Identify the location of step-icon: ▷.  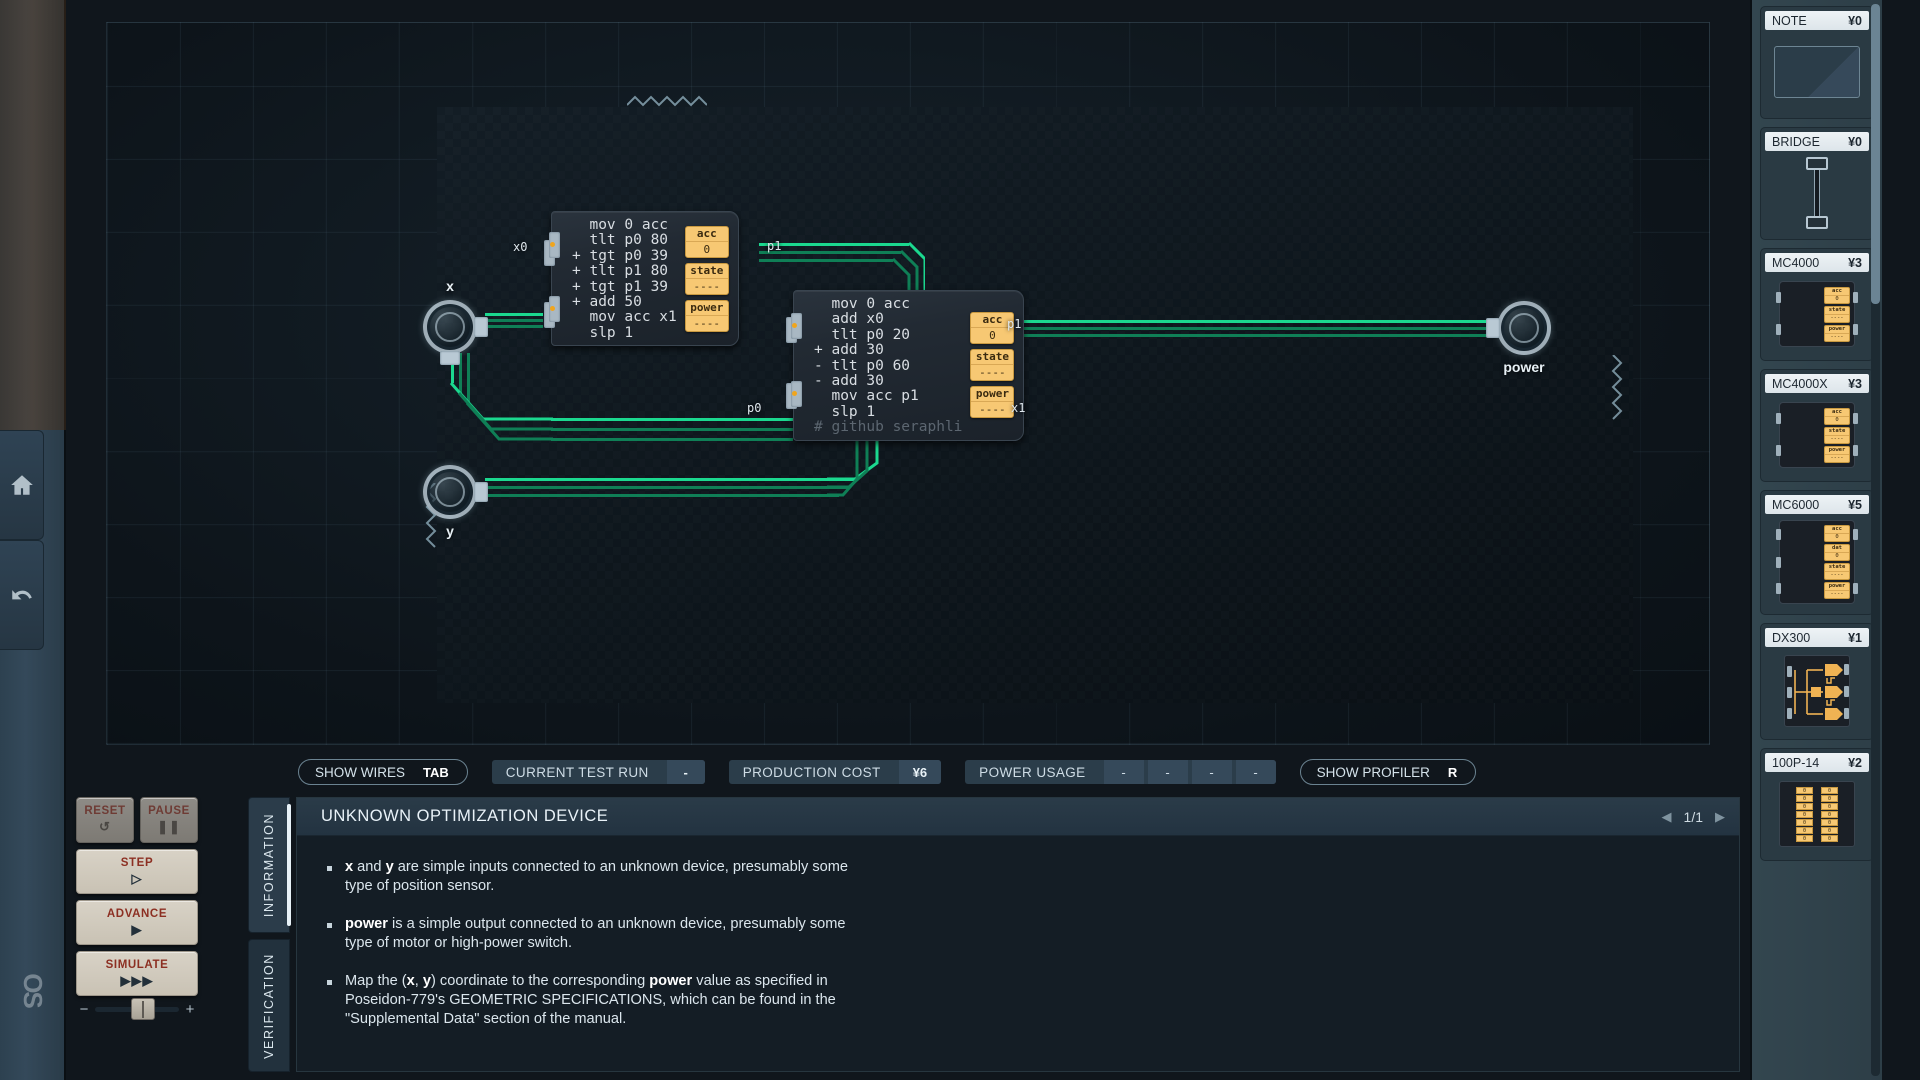
(137, 878).